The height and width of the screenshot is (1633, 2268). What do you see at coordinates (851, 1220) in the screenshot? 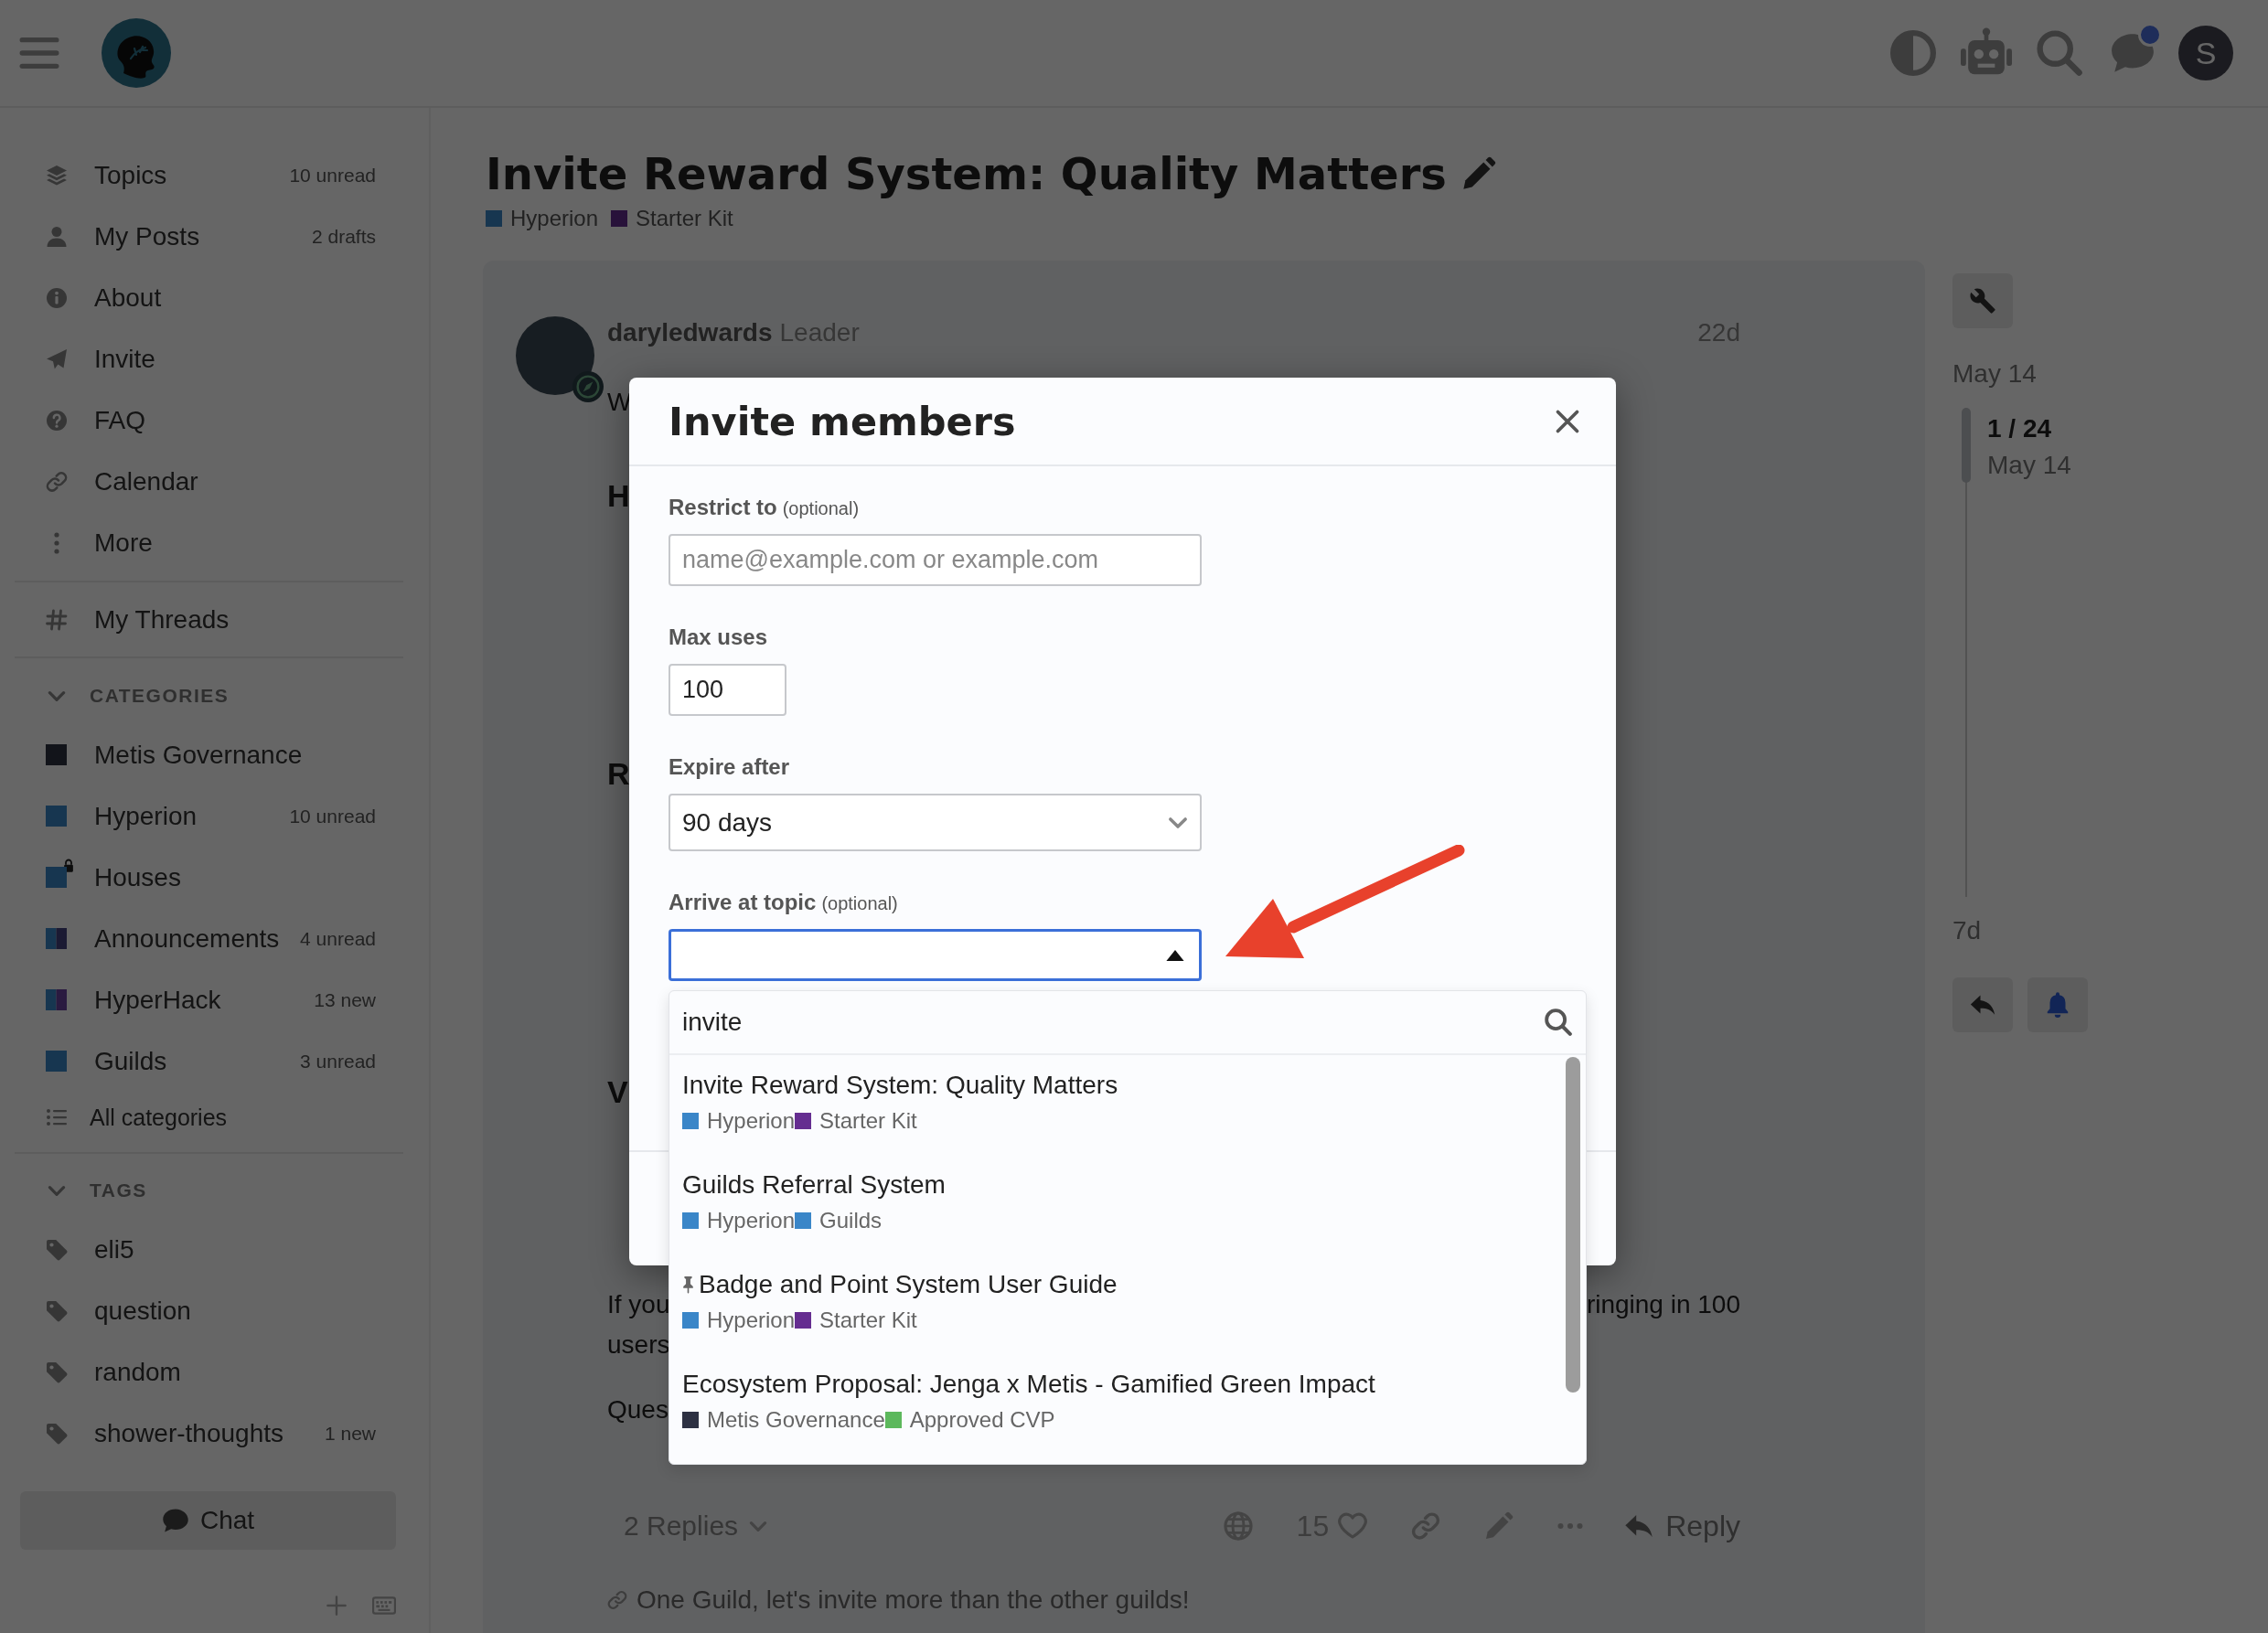
I see `category-label: Guilds` at bounding box center [851, 1220].